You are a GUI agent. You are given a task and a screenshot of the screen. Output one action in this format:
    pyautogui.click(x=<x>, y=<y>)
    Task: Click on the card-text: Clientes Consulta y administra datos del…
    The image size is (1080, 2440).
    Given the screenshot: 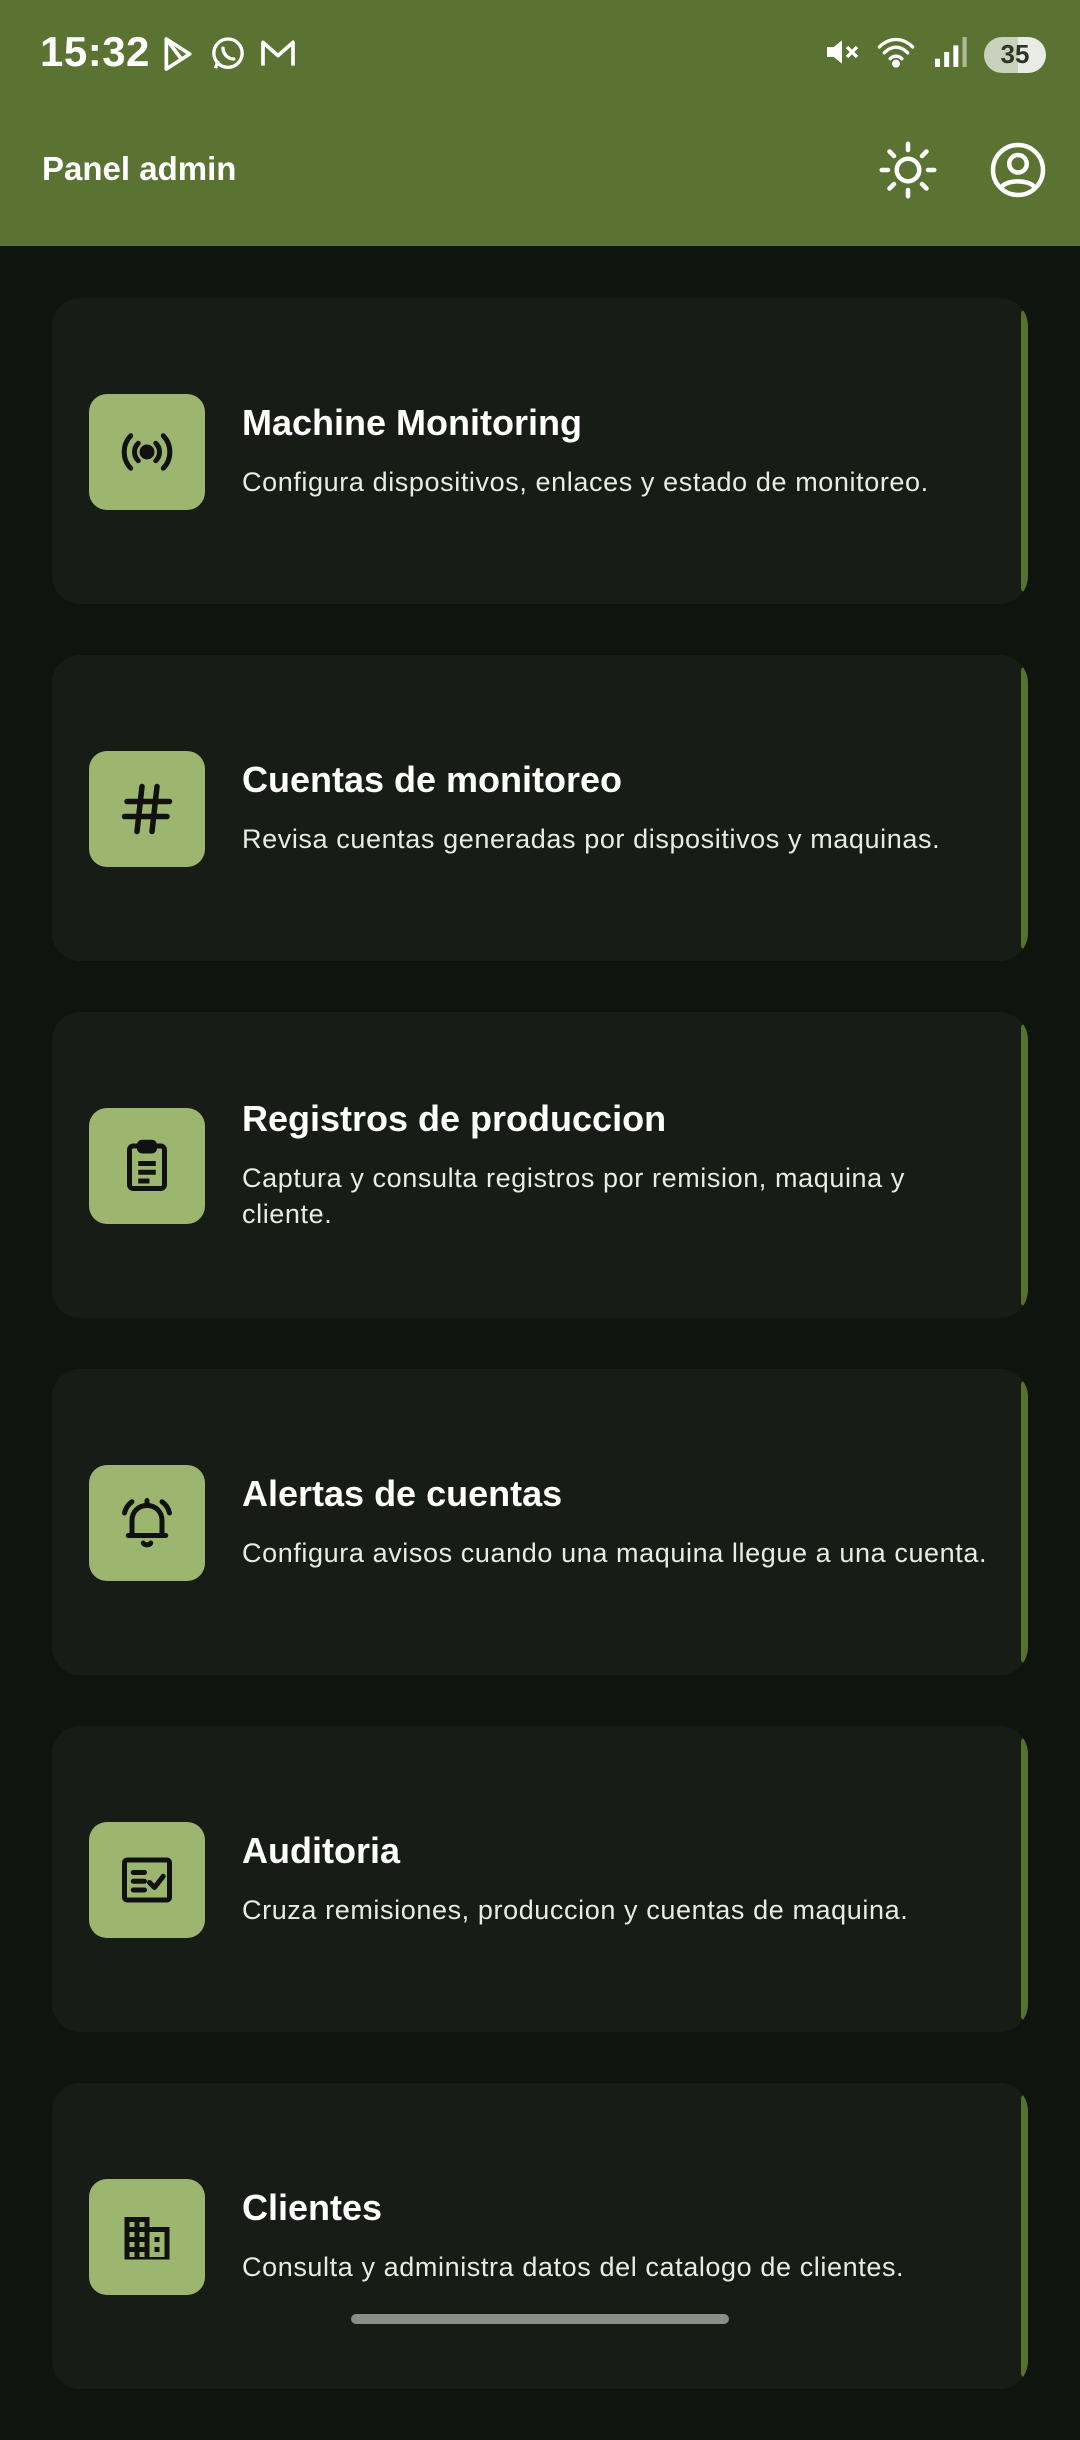 What is the action you would take?
    pyautogui.click(x=620, y=2236)
    